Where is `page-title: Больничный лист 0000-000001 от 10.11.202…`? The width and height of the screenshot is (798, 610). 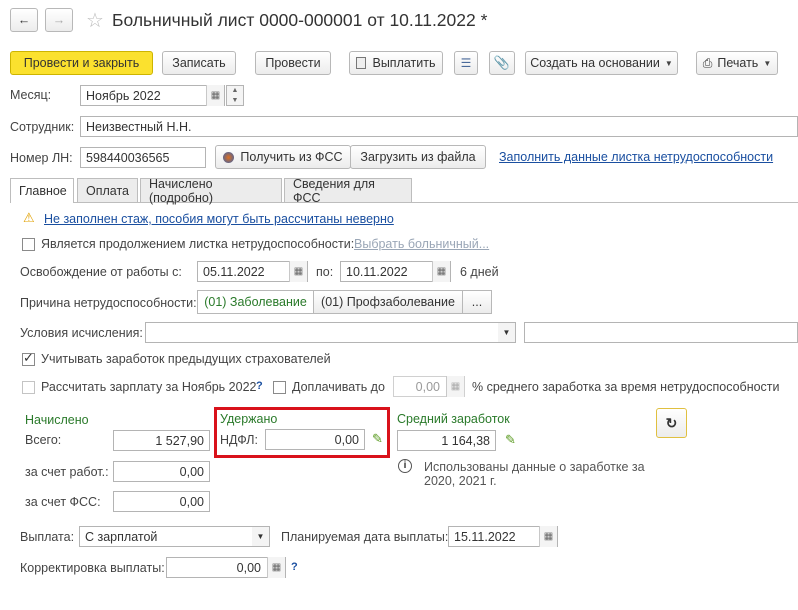 page-title: Больничный лист 0000-000001 от 10.11.202… is located at coordinates (300, 20).